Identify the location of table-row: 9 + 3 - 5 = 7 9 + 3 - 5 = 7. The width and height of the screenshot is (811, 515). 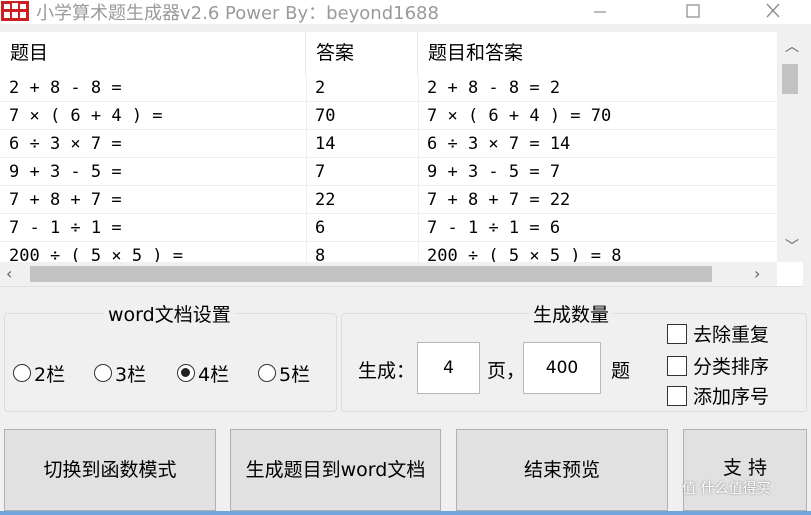
(388, 172).